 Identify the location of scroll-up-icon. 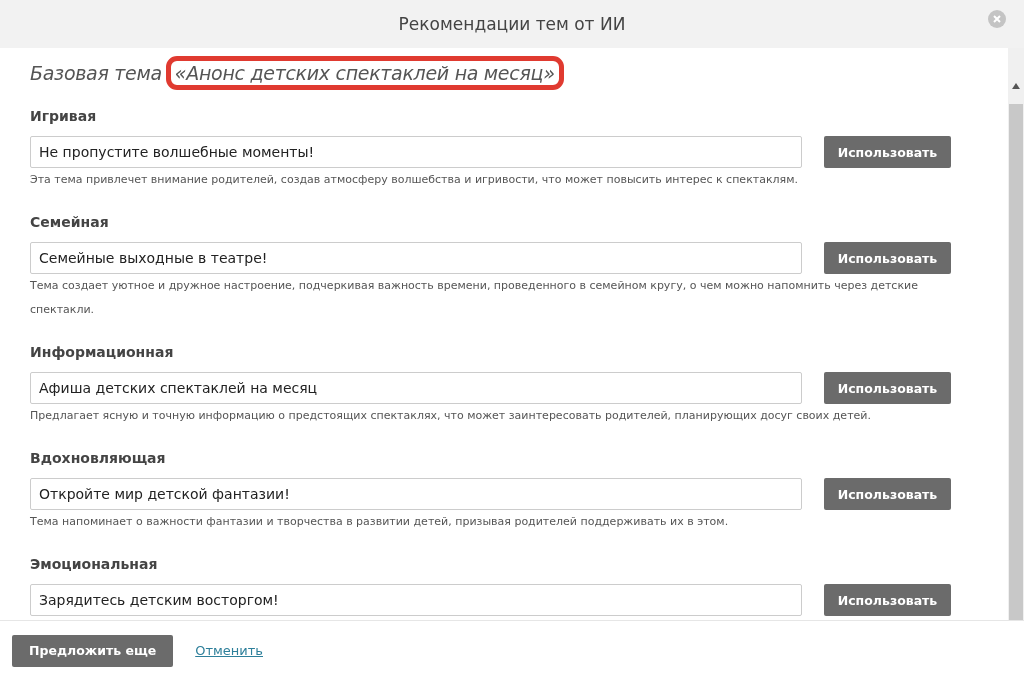
(1016, 86).